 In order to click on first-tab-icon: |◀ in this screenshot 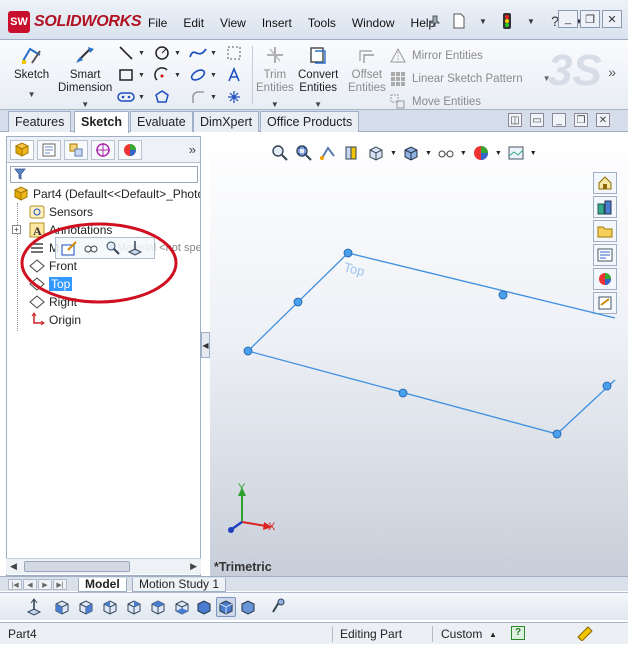, I will do `click(15, 584)`.